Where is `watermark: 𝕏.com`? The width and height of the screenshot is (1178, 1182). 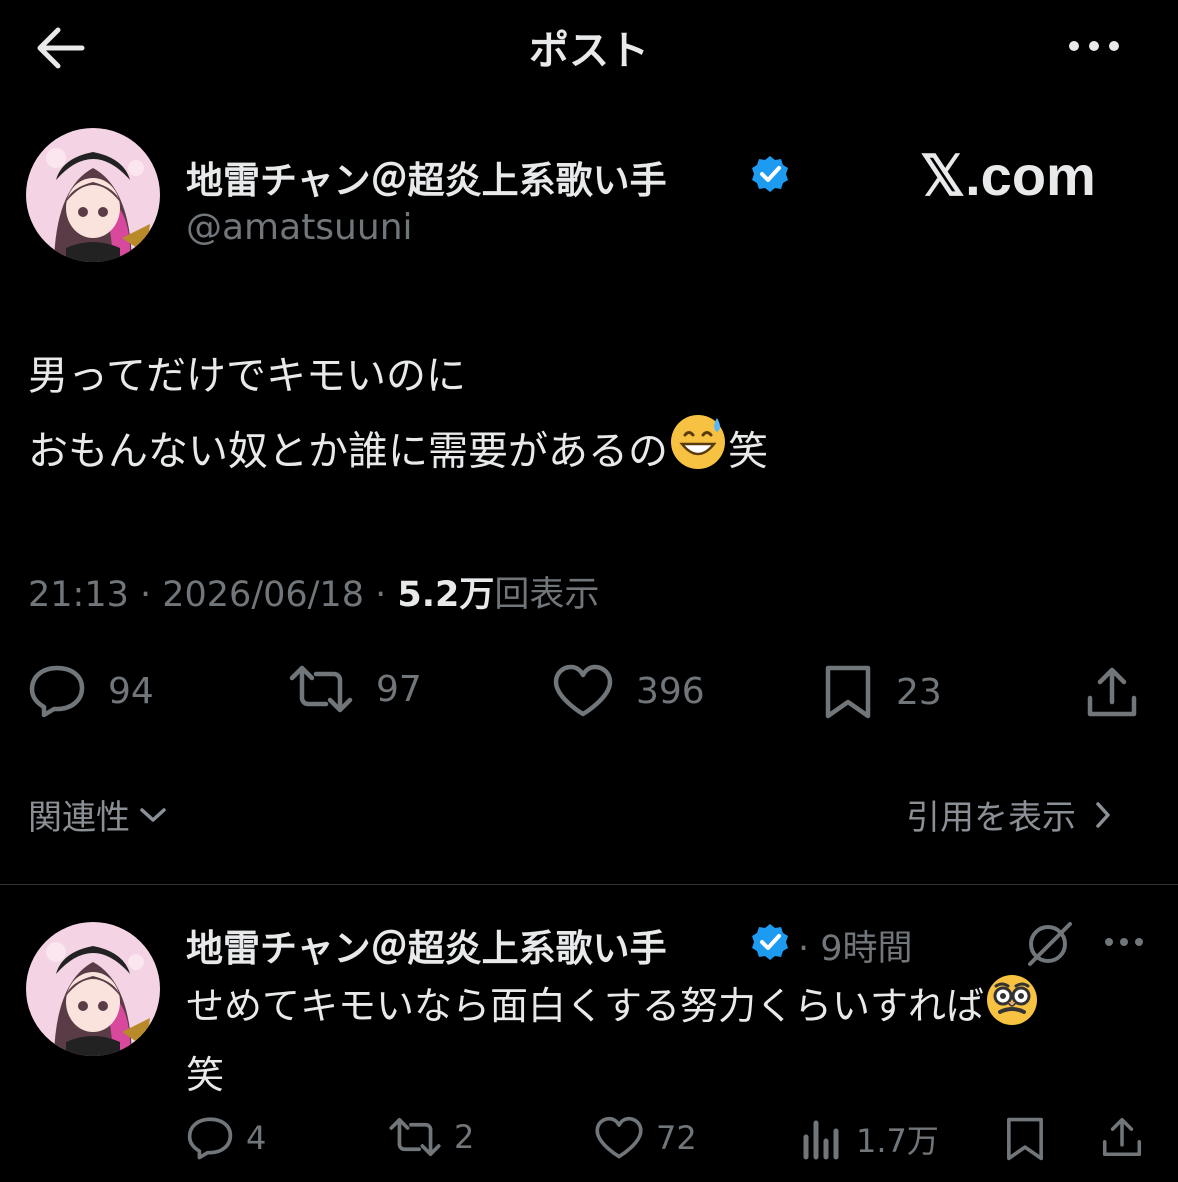
watermark: 𝕏.com is located at coordinates (1008, 175).